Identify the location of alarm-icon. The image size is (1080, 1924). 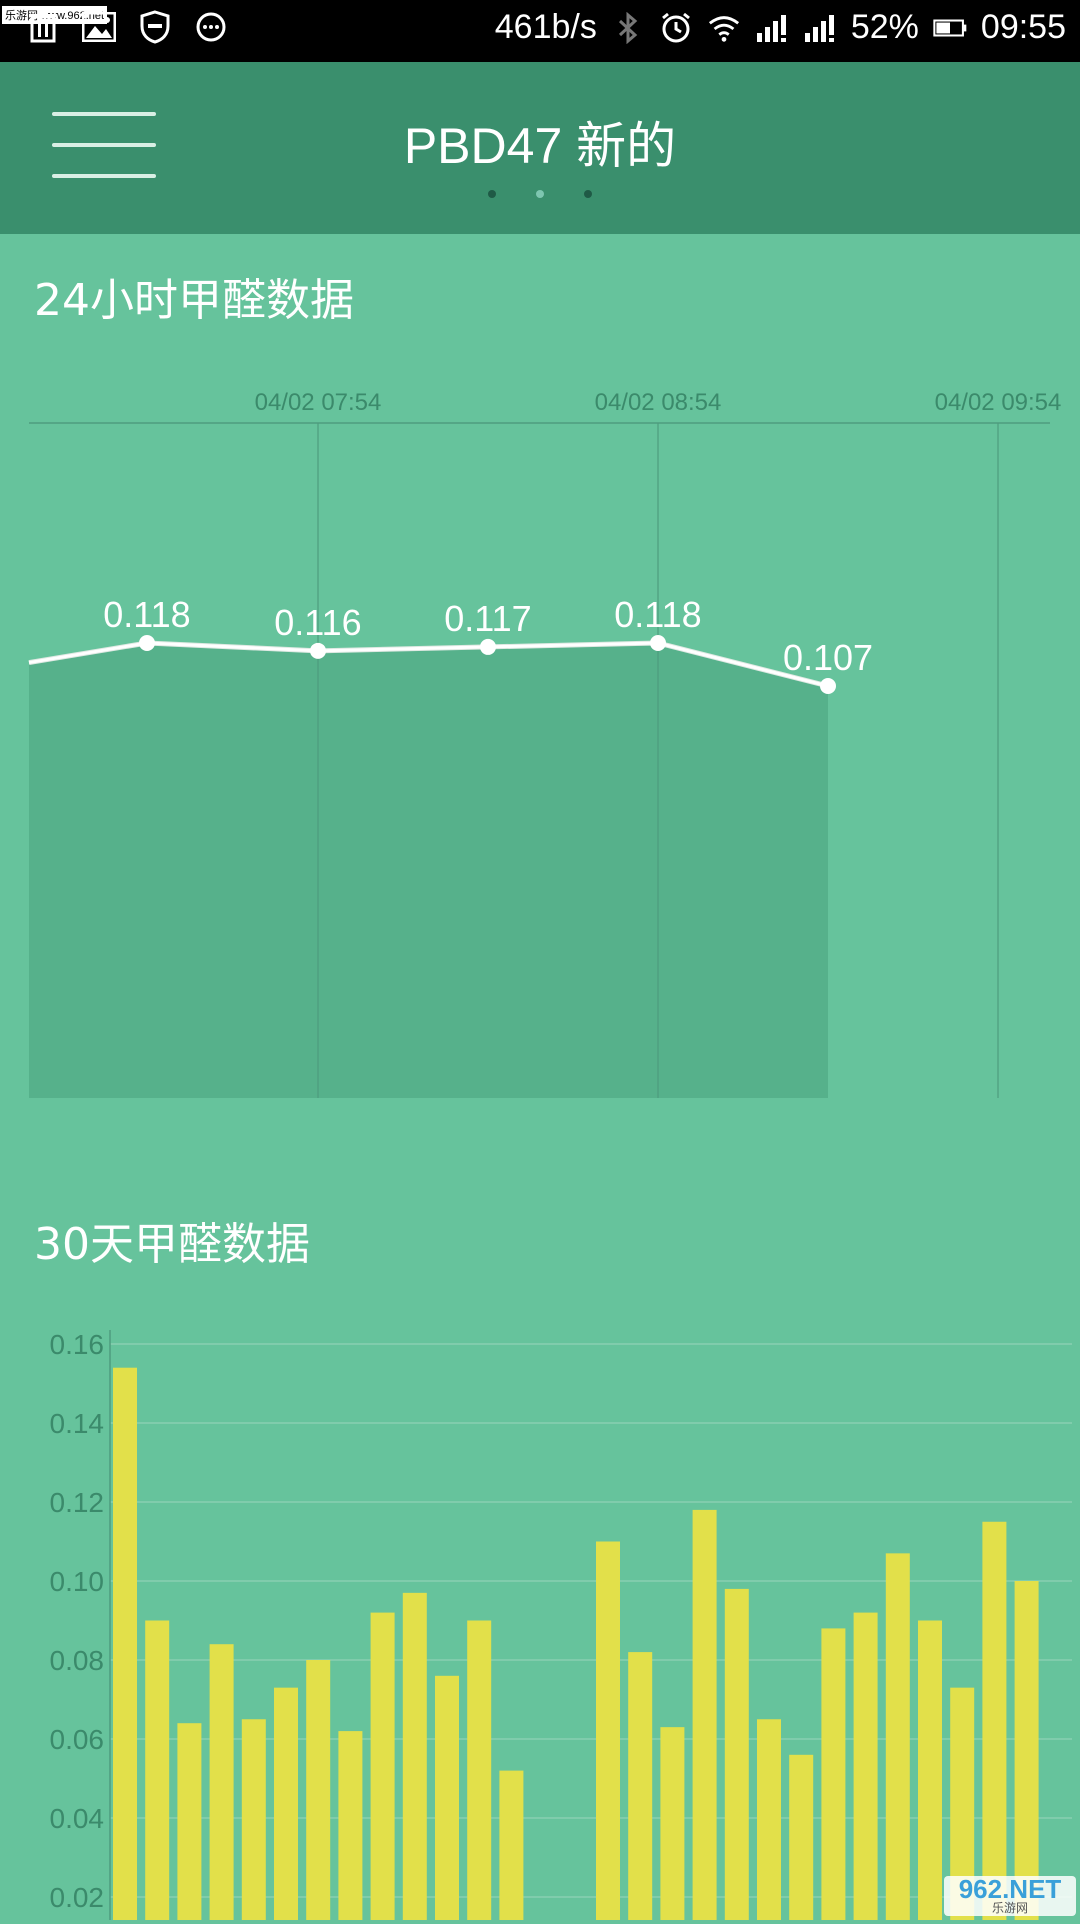
(676, 28).